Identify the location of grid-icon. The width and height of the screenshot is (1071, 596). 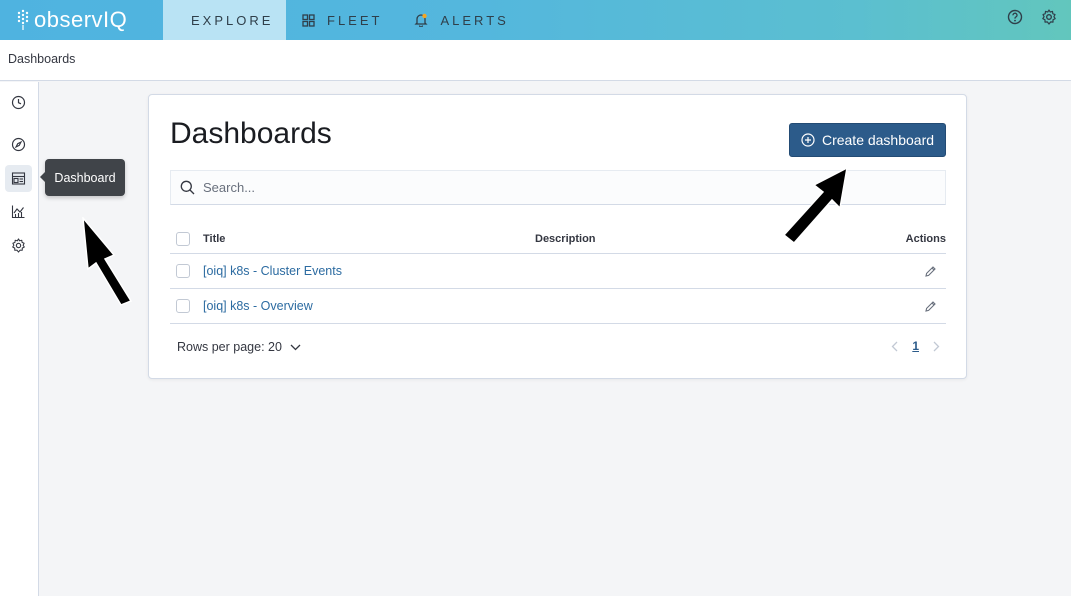
(308, 20).